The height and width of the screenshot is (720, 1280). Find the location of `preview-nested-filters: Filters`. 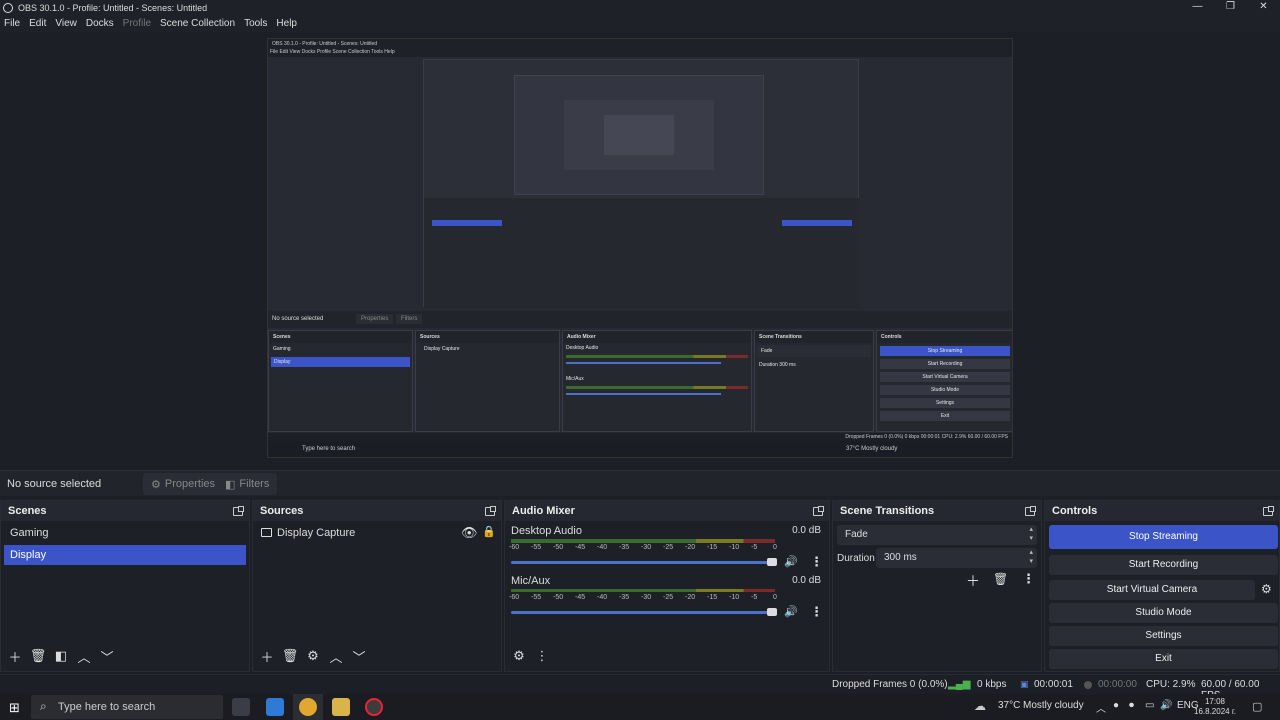

preview-nested-filters: Filters is located at coordinates (409, 319).